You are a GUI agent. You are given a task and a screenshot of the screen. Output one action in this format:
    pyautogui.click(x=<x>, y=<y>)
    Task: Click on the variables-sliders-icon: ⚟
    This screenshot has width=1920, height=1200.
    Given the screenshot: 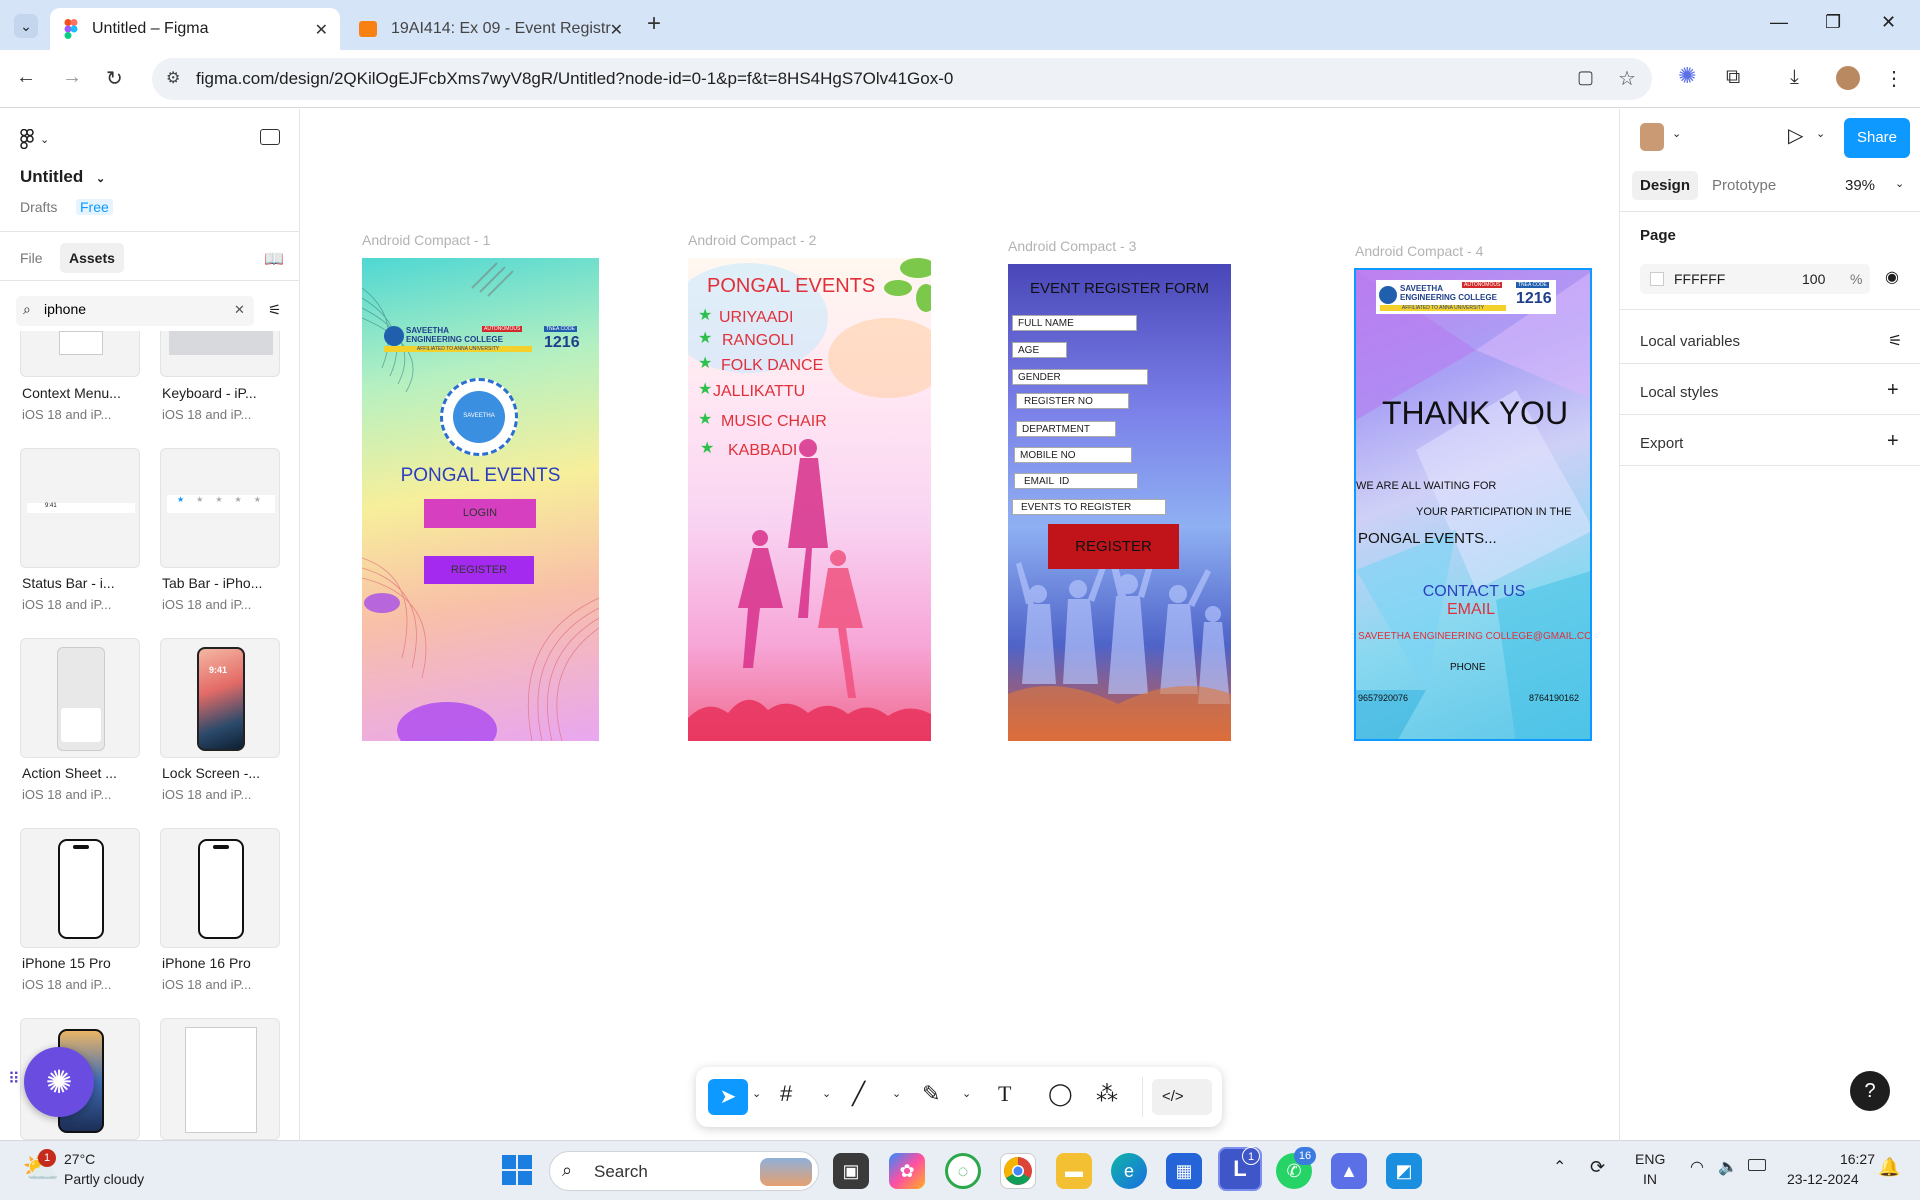 What is the action you would take?
    pyautogui.click(x=1895, y=341)
    